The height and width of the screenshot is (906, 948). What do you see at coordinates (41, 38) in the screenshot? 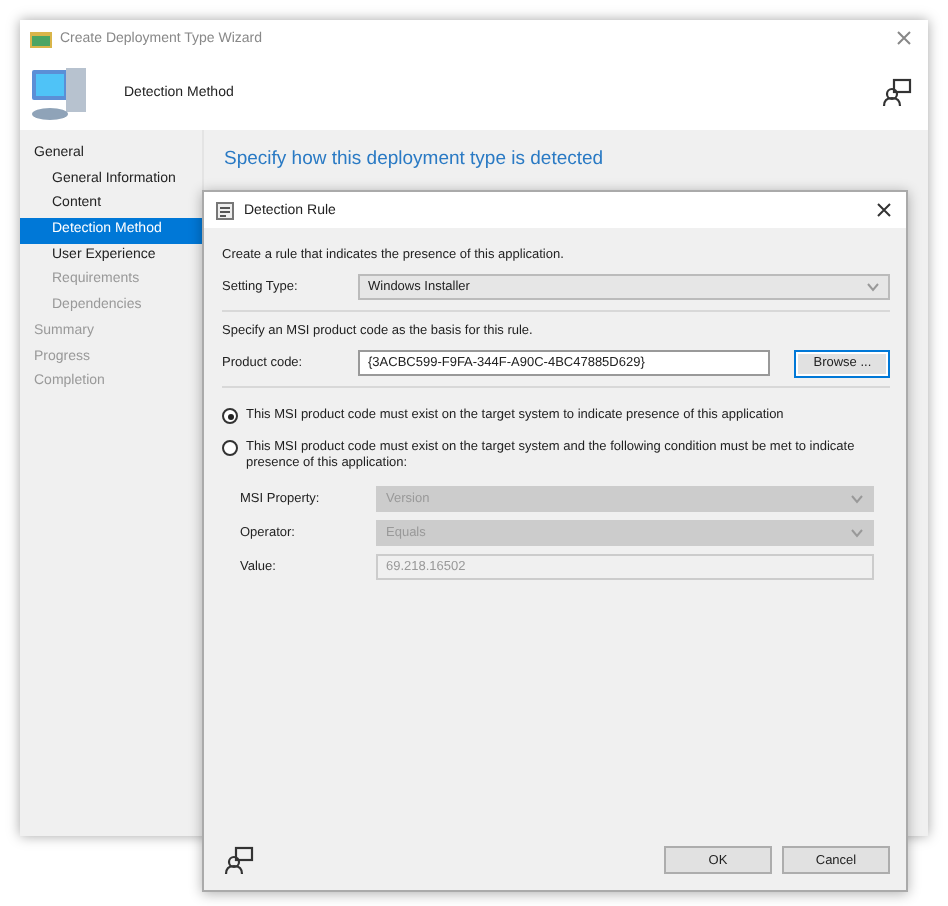
I see `folder-icon` at bounding box center [41, 38].